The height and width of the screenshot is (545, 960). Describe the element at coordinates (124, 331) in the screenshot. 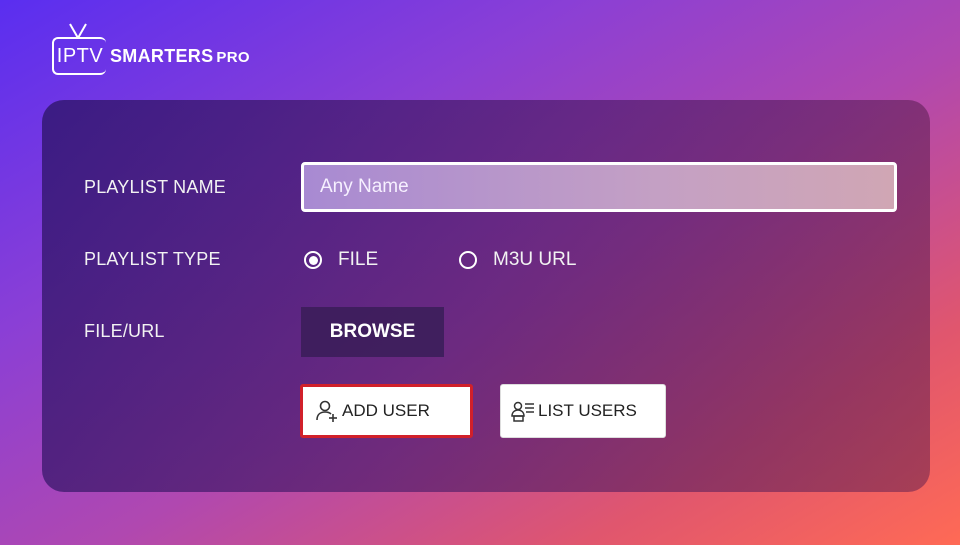

I see `file-url-label: FILE/URL` at that location.